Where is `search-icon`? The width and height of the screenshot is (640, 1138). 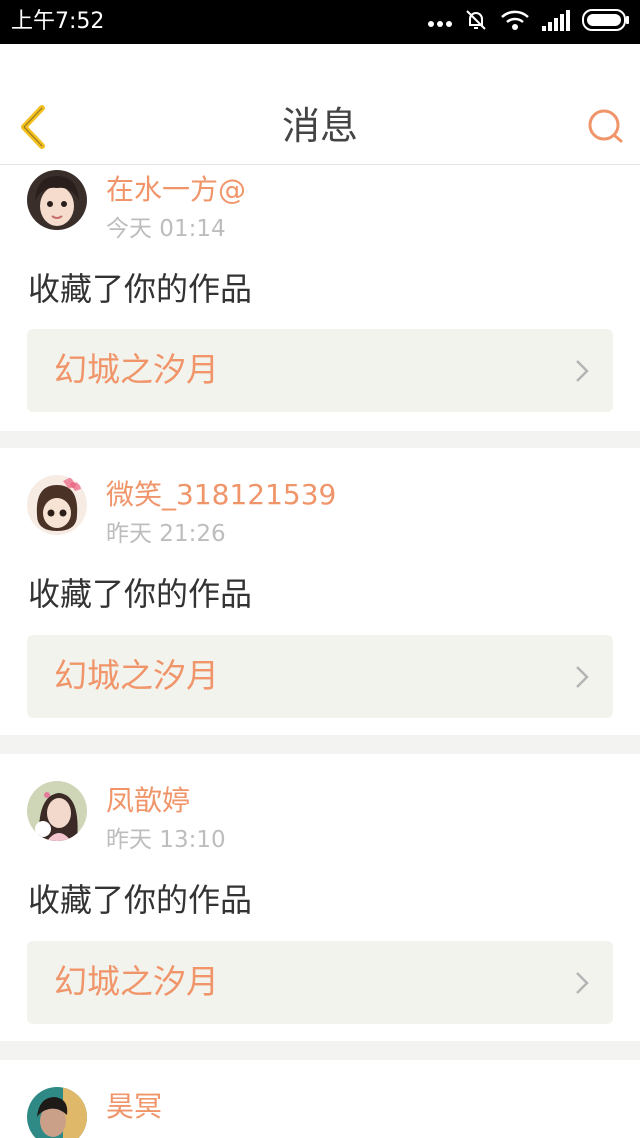 search-icon is located at coordinates (605, 126).